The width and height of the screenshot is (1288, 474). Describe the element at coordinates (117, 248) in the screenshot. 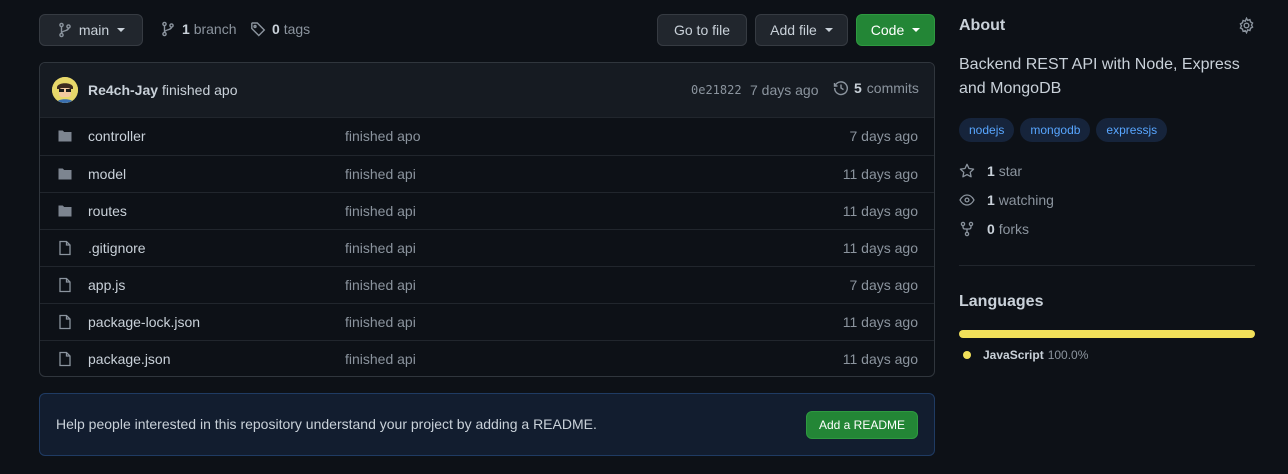

I see `file-name-link: .gitignore` at that location.